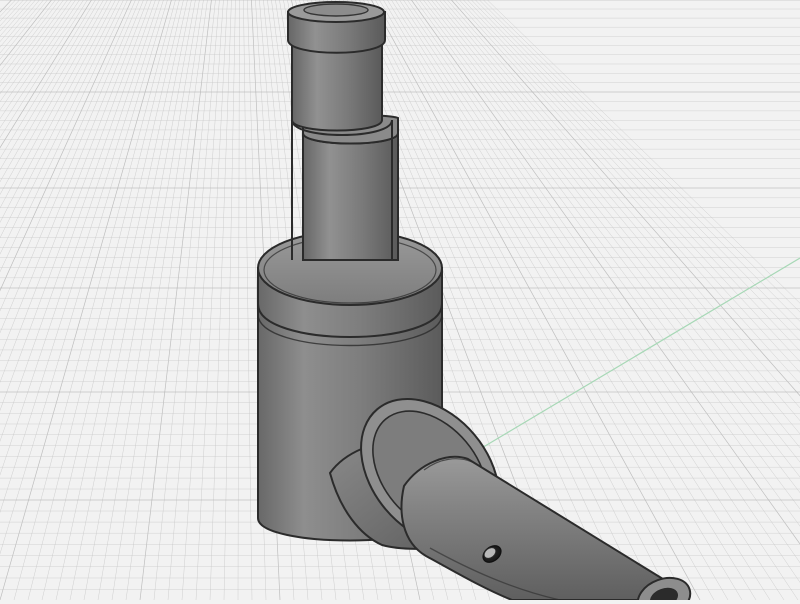 Image resolution: width=800 pixels, height=604 pixels. Describe the element at coordinates (548, 529) in the screenshot. I see `side-shaft` at that location.